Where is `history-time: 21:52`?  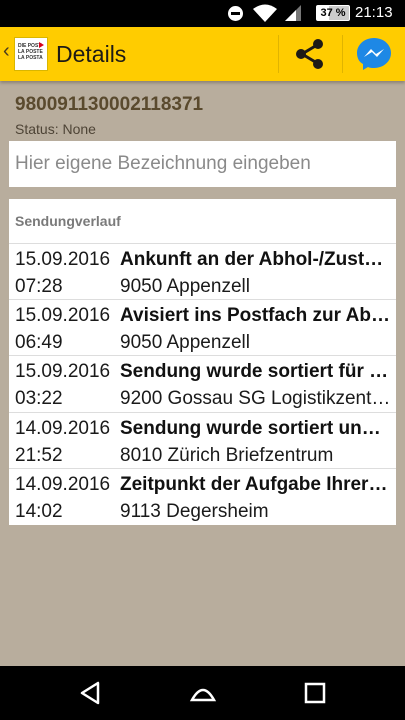
history-time: 21:52 is located at coordinates (39, 455).